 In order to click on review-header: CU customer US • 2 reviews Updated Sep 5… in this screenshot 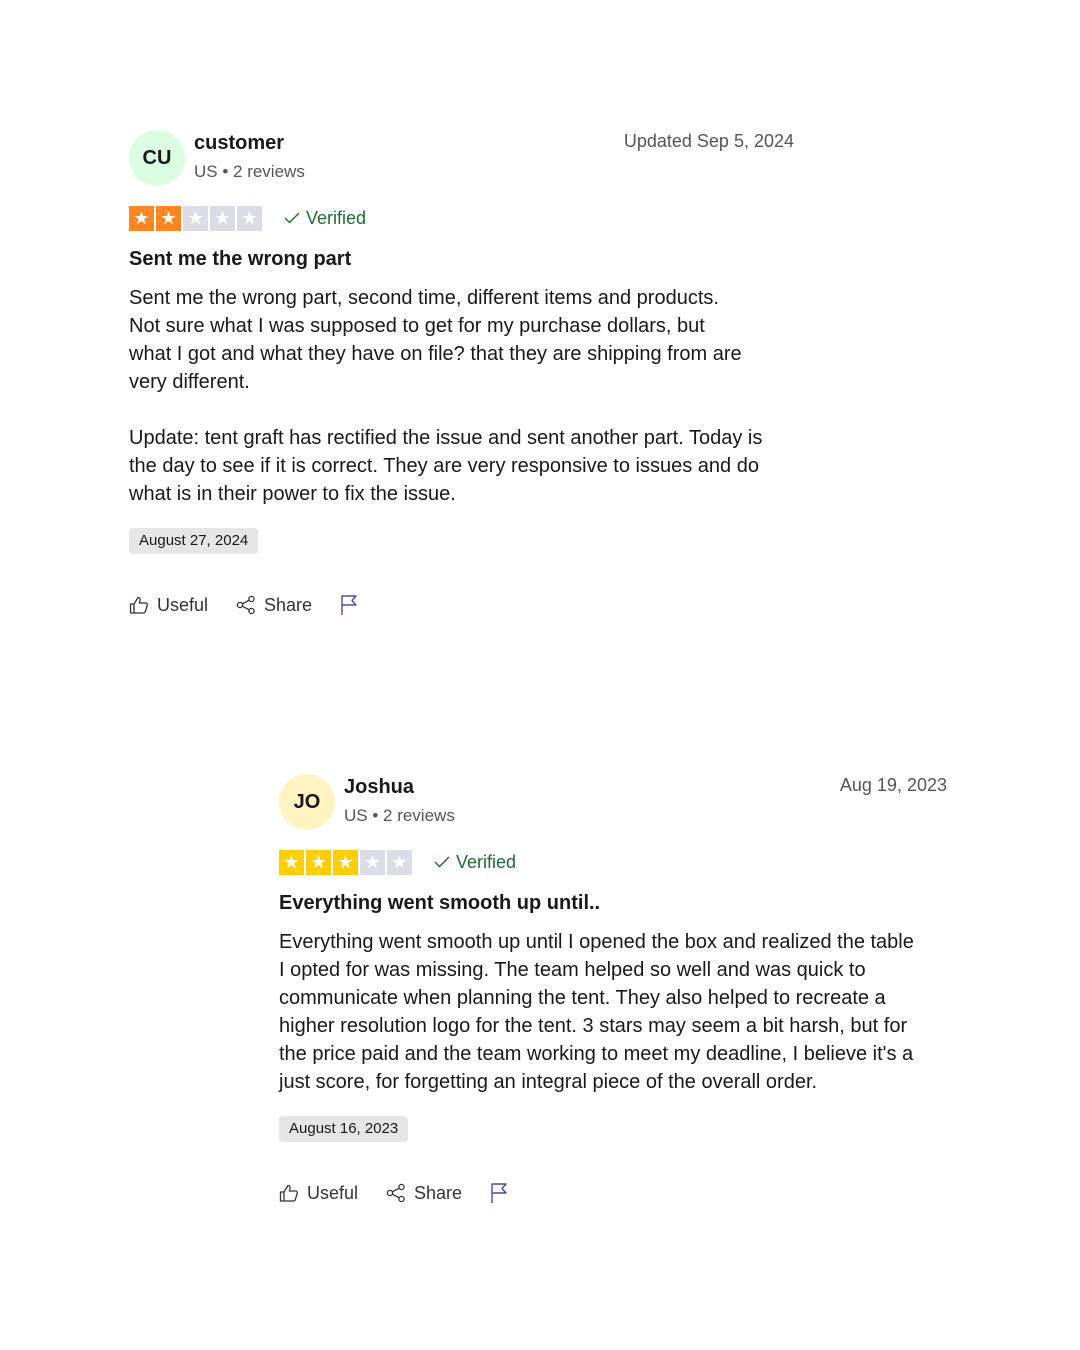, I will do `click(461, 158)`.